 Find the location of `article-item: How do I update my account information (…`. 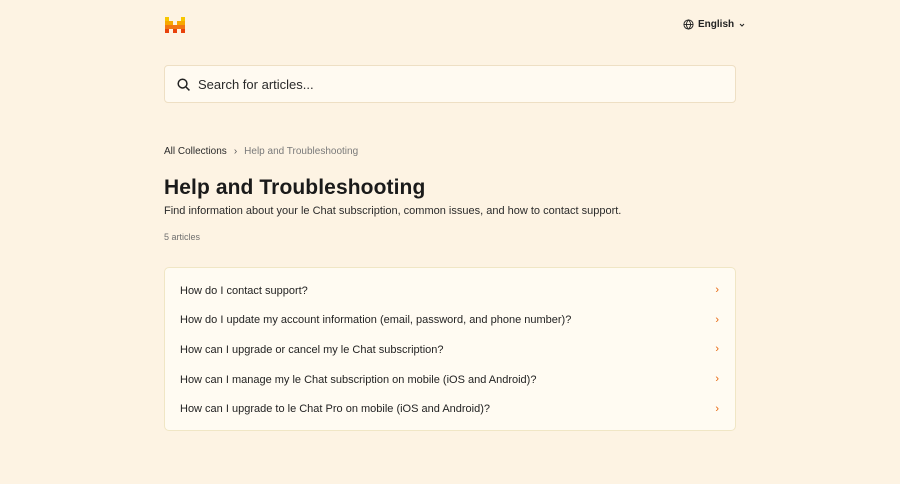

article-item: How do I update my account information (… is located at coordinates (450, 321).